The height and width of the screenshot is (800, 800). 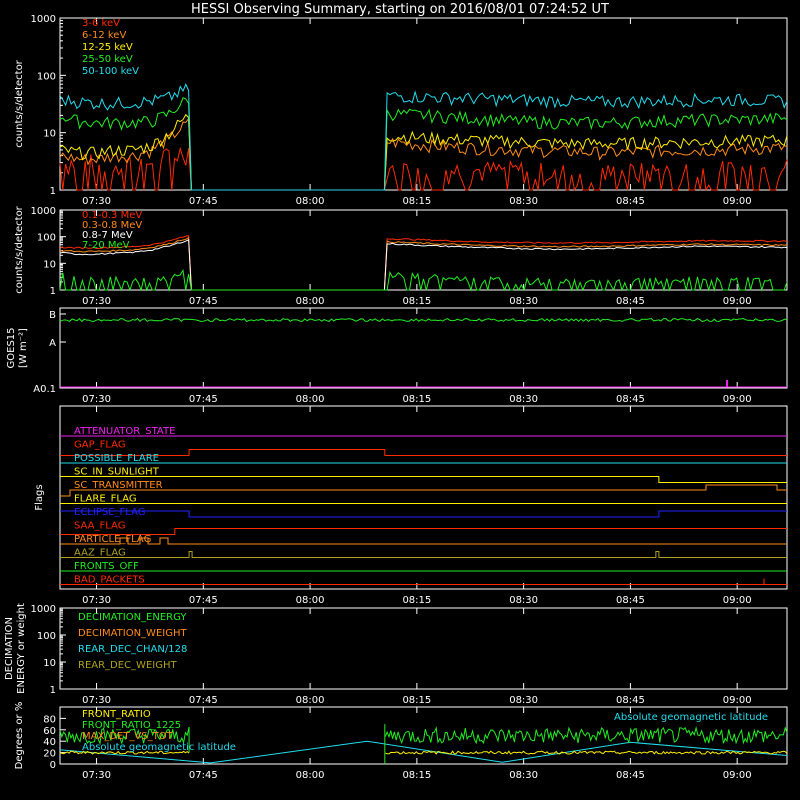 What do you see at coordinates (39, 497) in the screenshot?
I see `y-axis-label: Flags` at bounding box center [39, 497].